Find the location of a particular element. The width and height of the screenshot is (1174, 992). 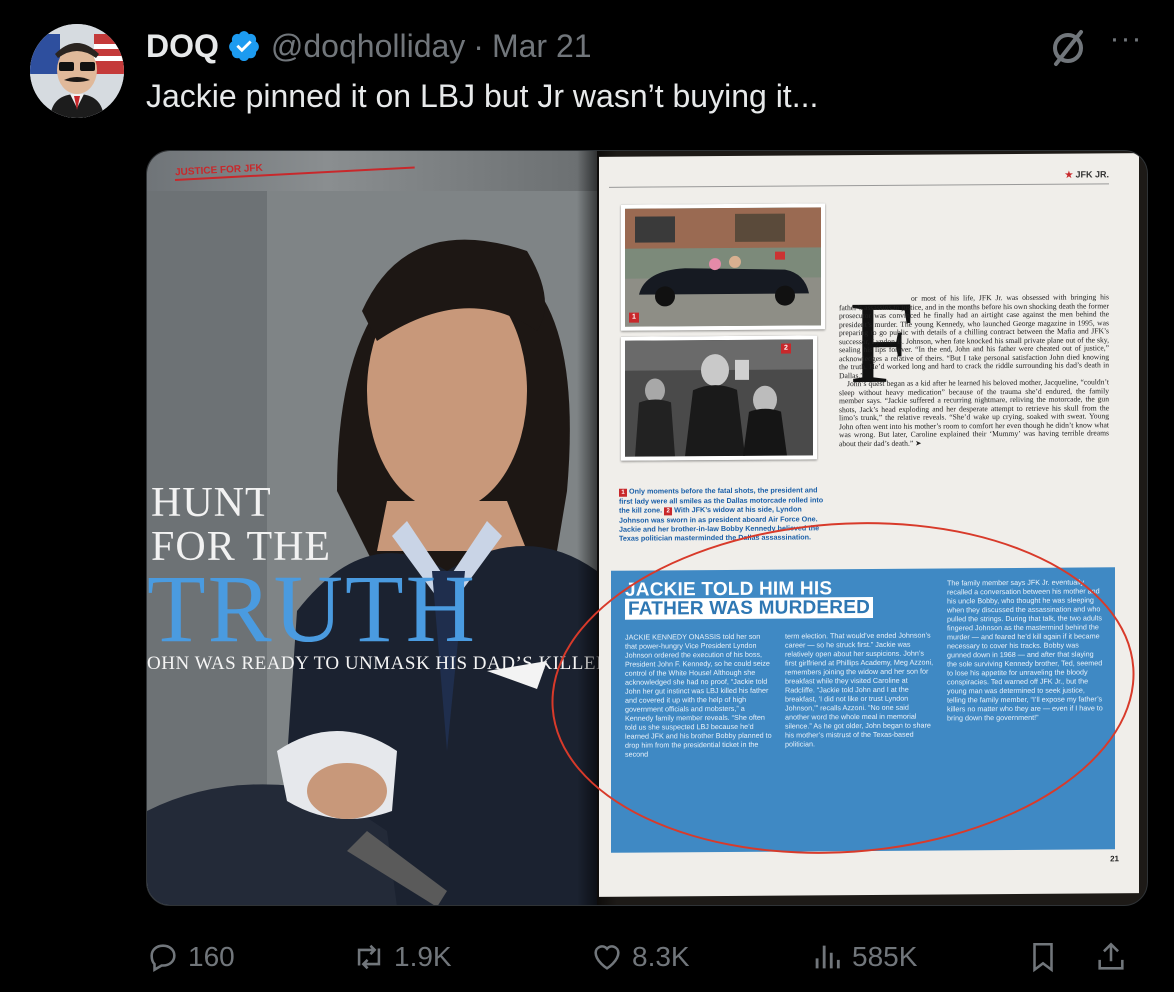

share-button is located at coordinates (1115, 957).